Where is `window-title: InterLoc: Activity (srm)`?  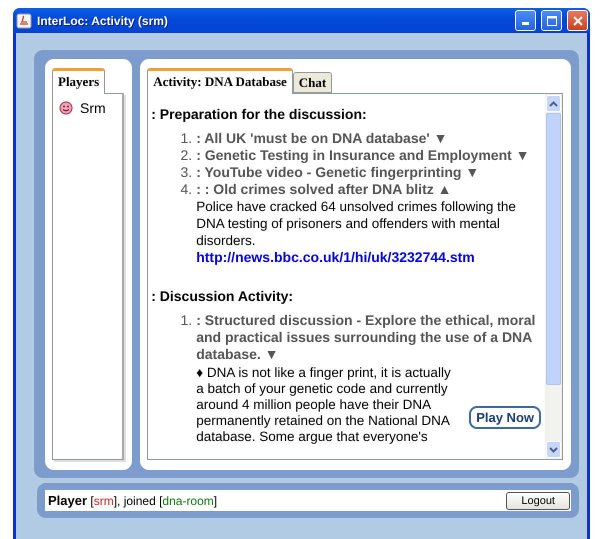
window-title: InterLoc: Activity (srm) is located at coordinates (103, 21).